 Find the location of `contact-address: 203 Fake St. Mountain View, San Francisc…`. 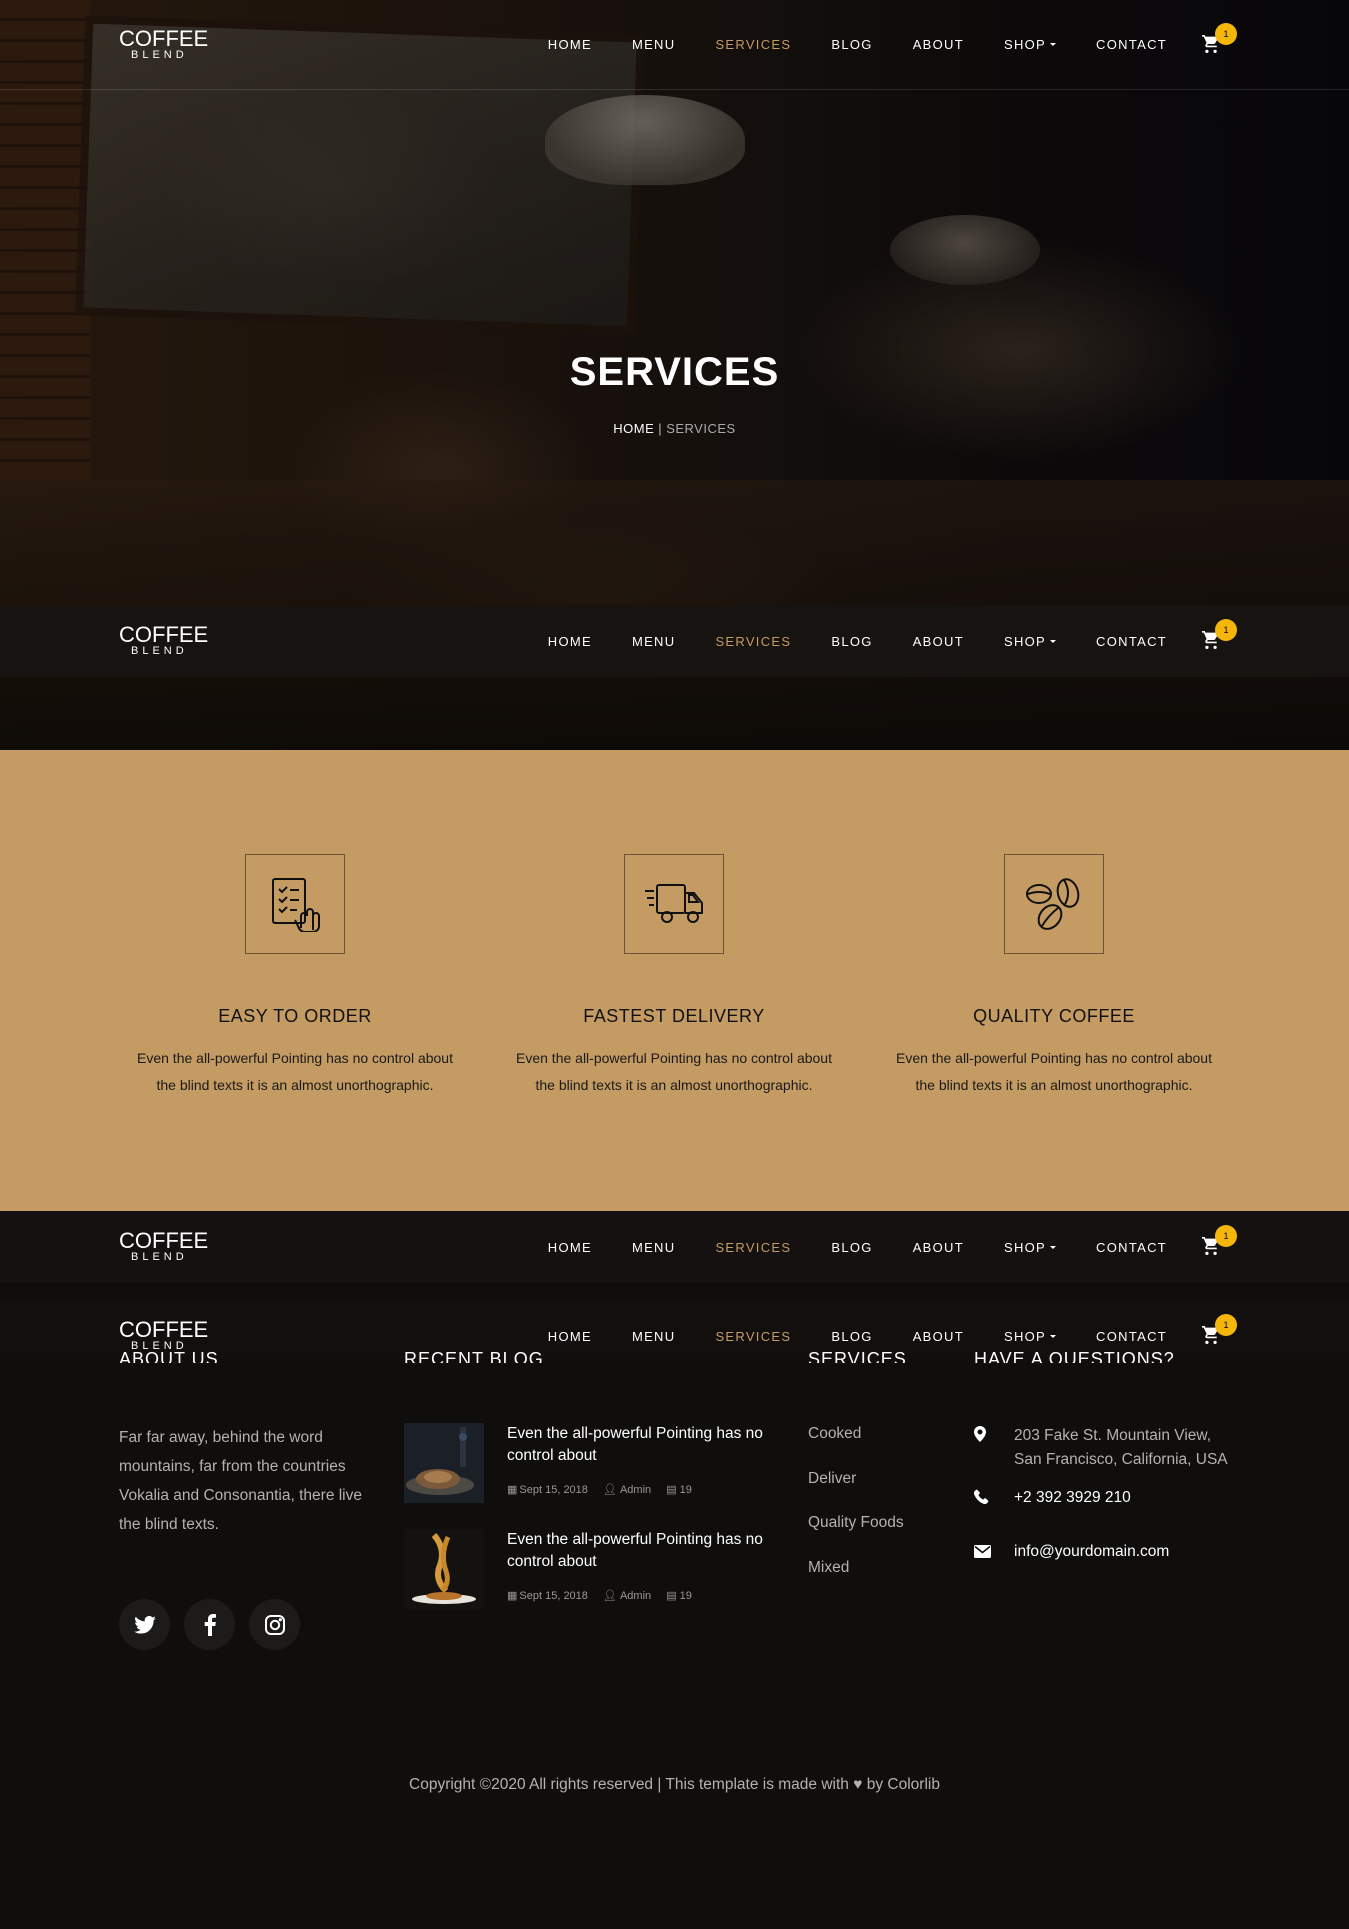

contact-address: 203 Fake St. Mountain View, San Francisc… is located at coordinates (1104, 1448).